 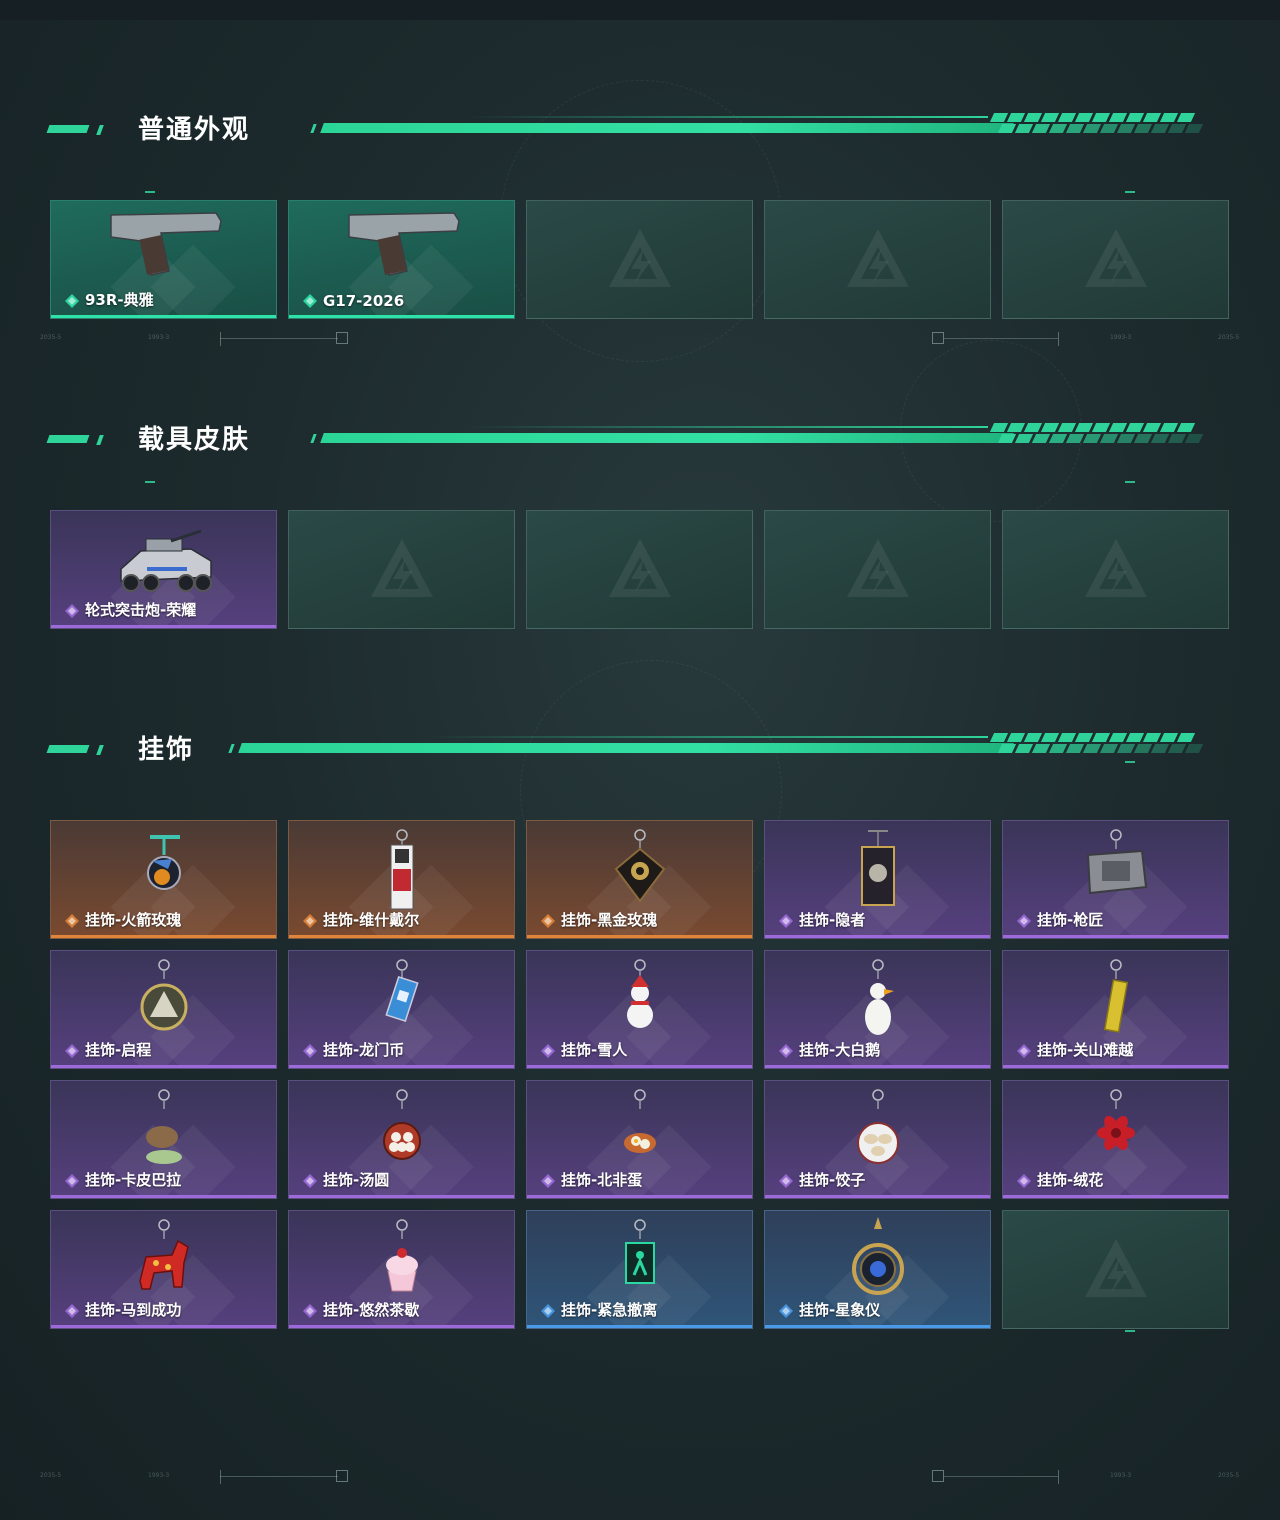 I want to click on item-card: 挂饰-北非蛋, so click(x=639, y=1139).